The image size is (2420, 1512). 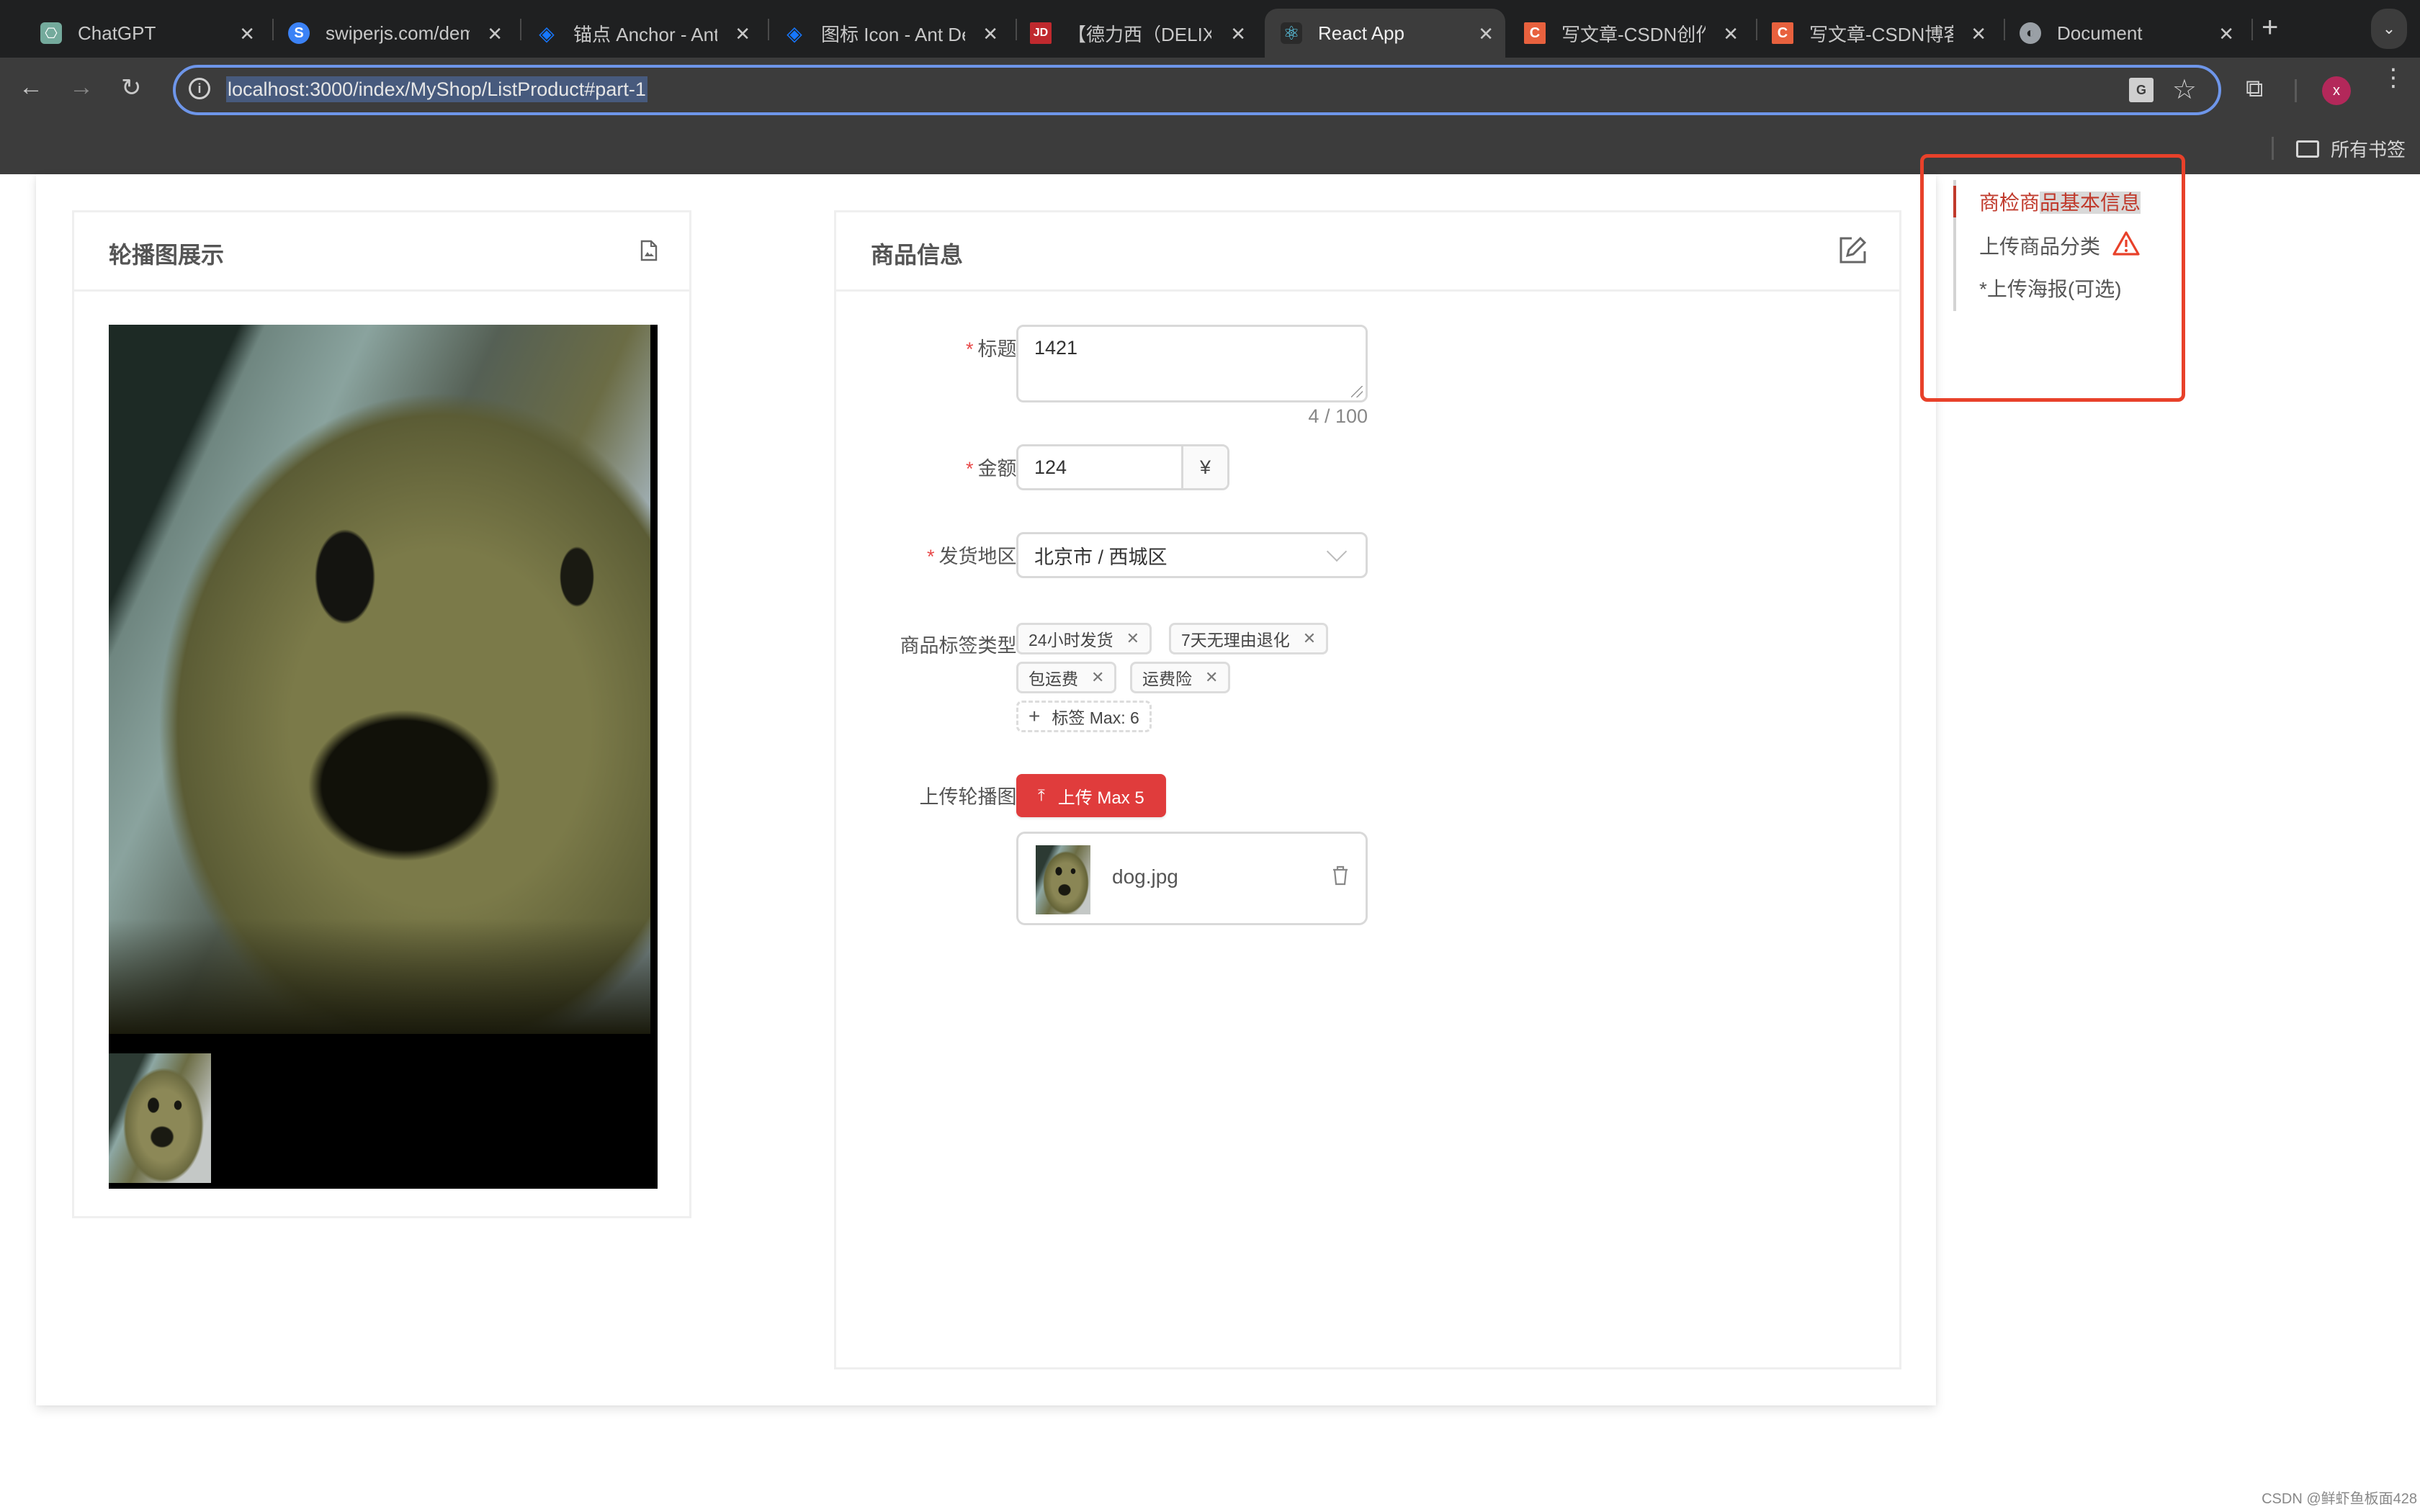 What do you see at coordinates (1145, 876) in the screenshot?
I see `file-name: dog.jpg` at bounding box center [1145, 876].